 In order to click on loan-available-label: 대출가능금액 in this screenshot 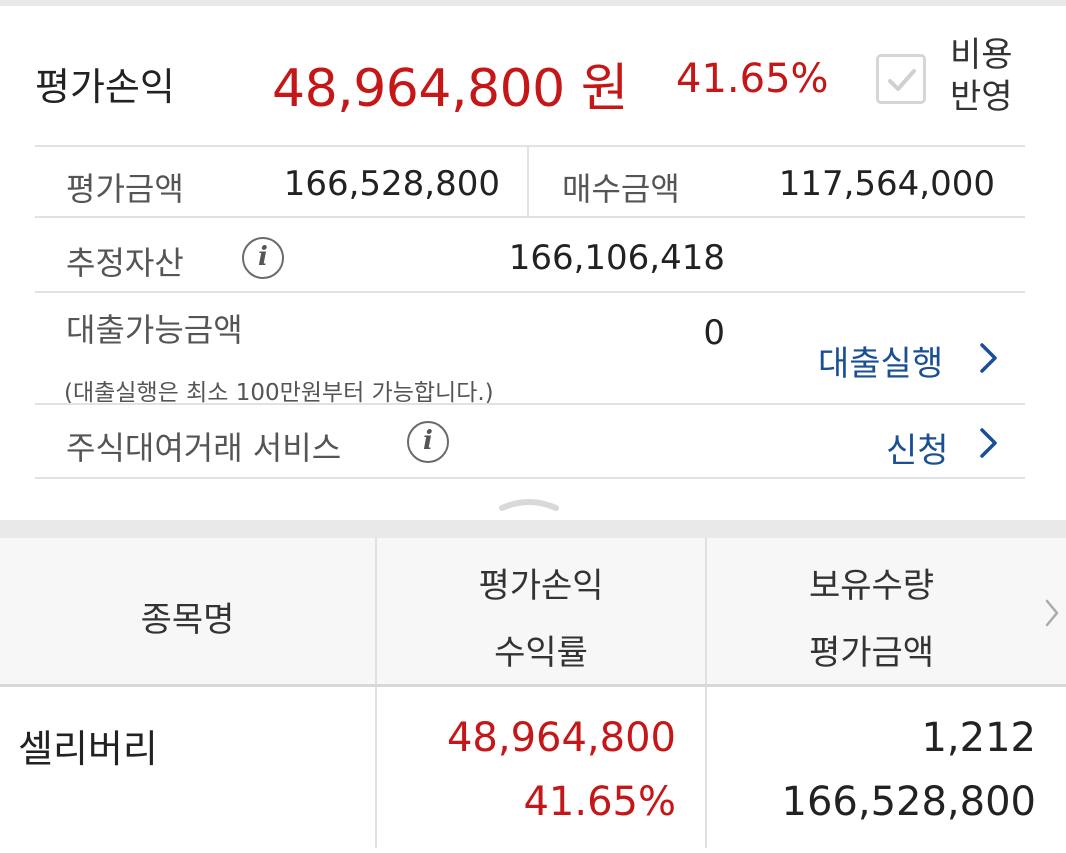, I will do `click(154, 330)`.